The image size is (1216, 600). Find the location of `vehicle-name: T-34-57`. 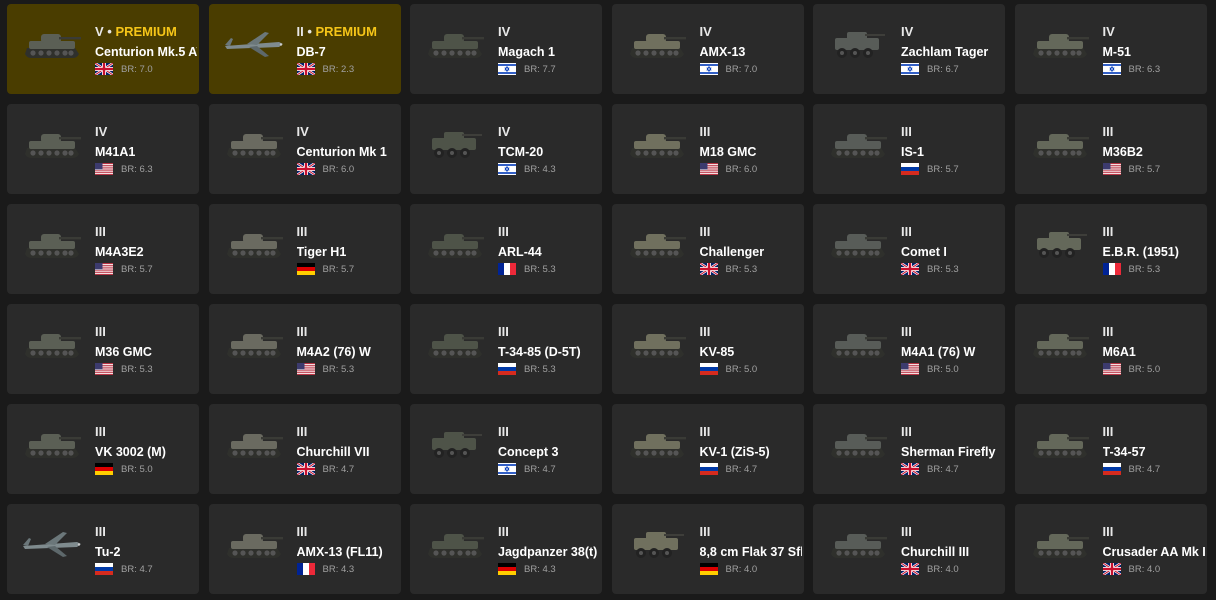

vehicle-name: T-34-57 is located at coordinates (1124, 452).